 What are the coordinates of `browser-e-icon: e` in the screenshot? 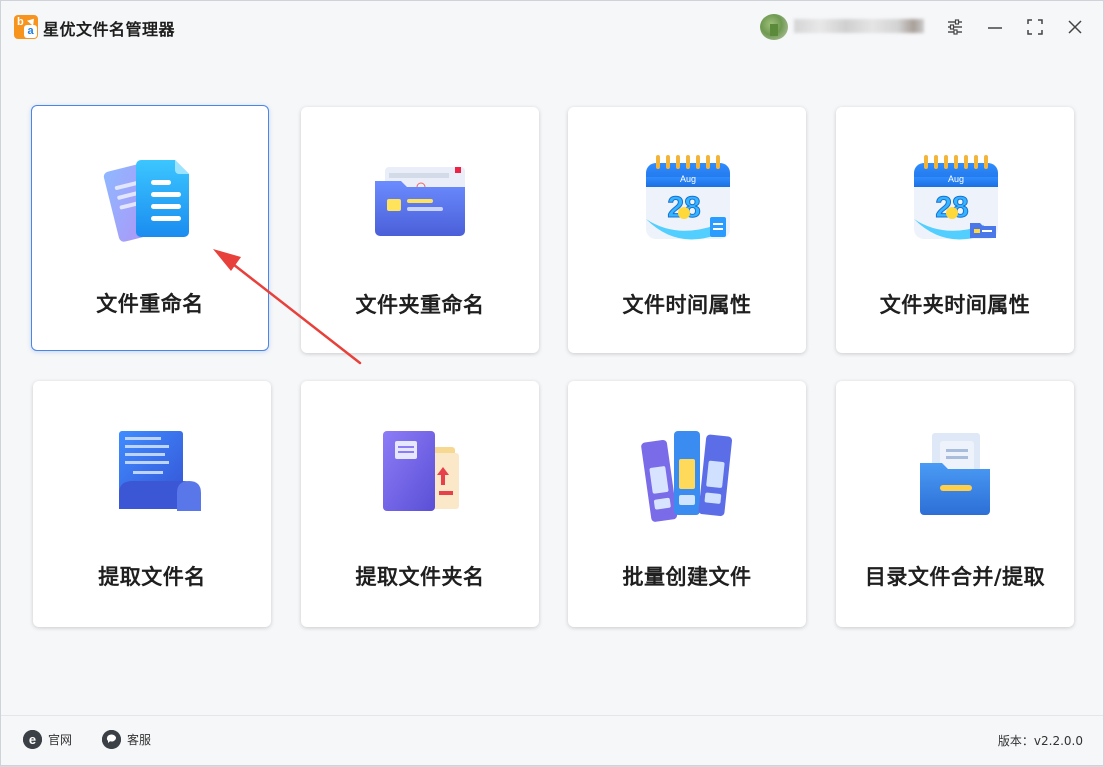 It's located at (32, 739).